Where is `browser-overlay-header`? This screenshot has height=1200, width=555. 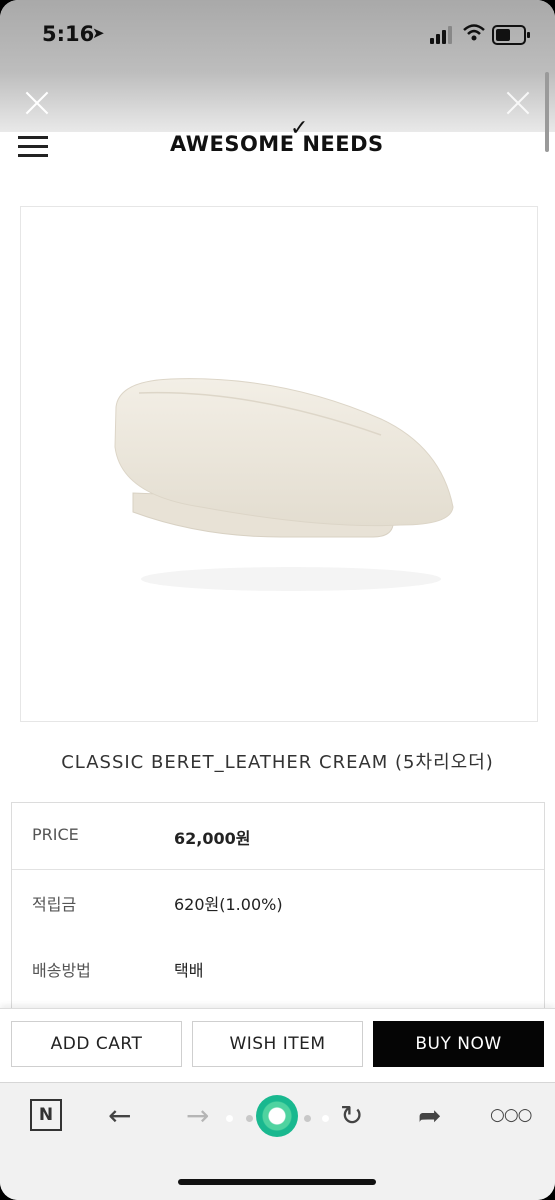 browser-overlay-header is located at coordinates (277, 102).